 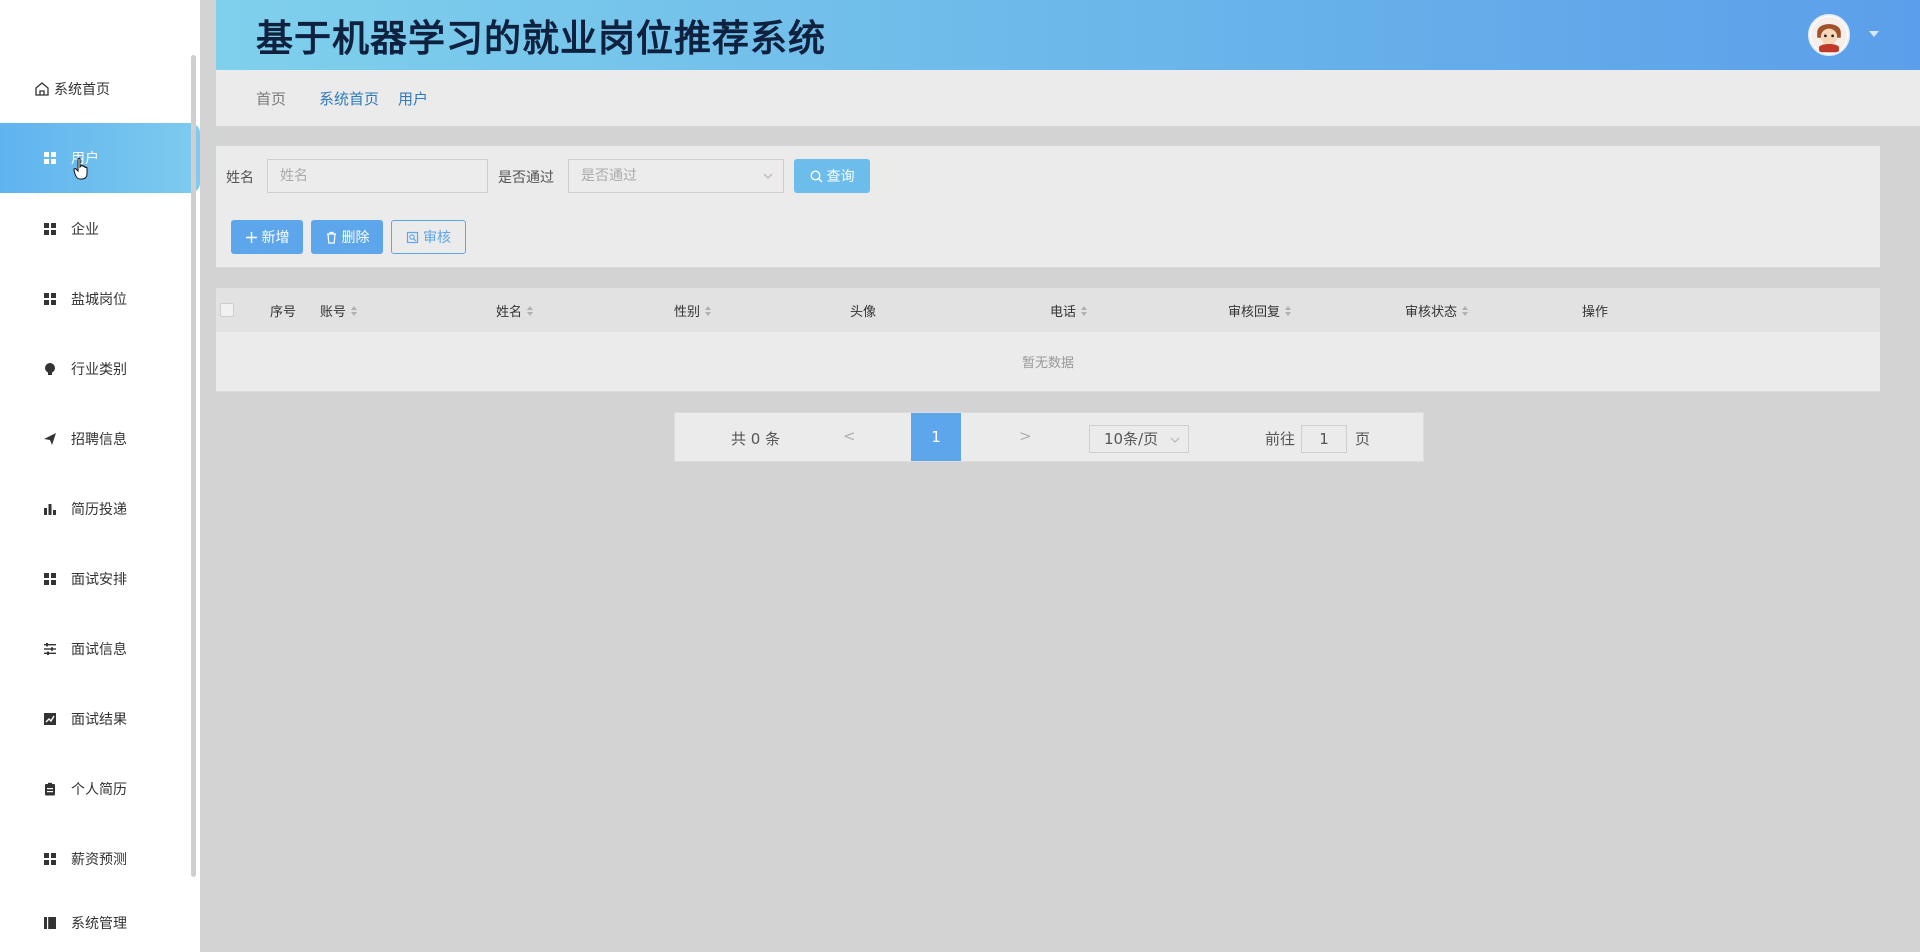 What do you see at coordinates (349, 98) in the screenshot?
I see `breadcrumb-item-system-home: 系统首页` at bounding box center [349, 98].